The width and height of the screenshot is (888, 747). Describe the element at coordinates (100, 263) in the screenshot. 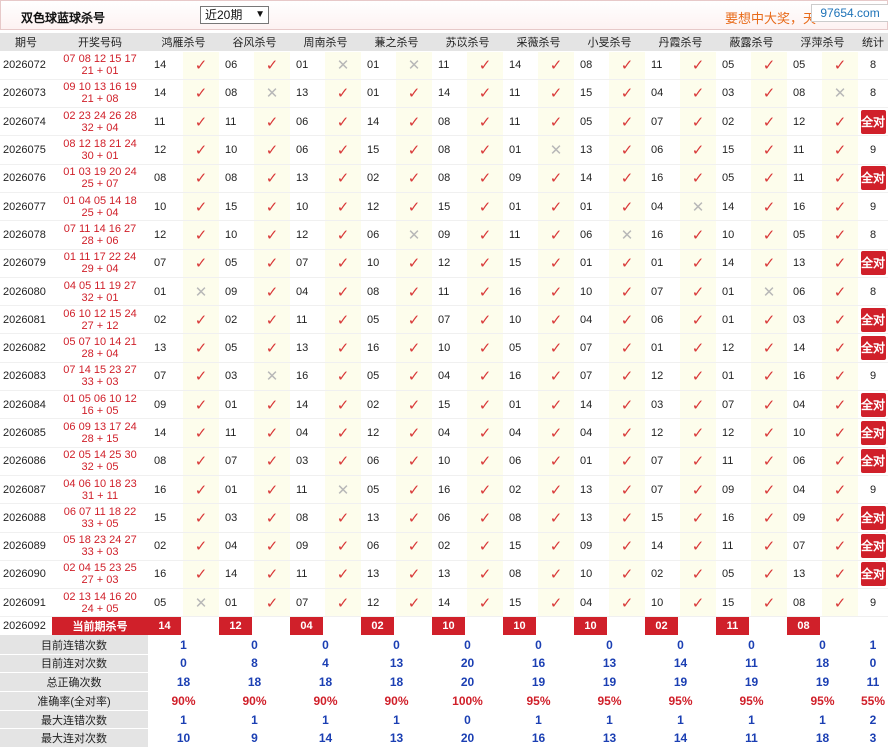

I see `draw-numbers: 01 11 17 22 24 29 + 04` at that location.